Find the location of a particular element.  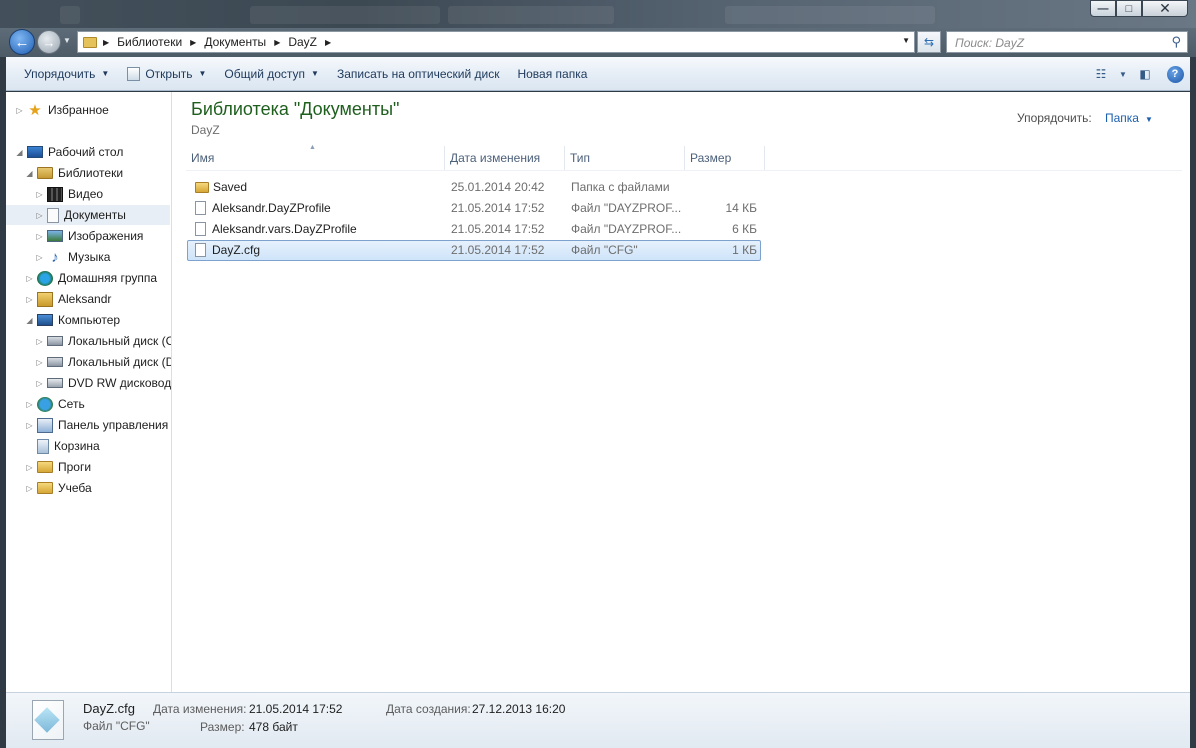

organize-button: Упорядочить ▼ is located at coordinates (66, 74).